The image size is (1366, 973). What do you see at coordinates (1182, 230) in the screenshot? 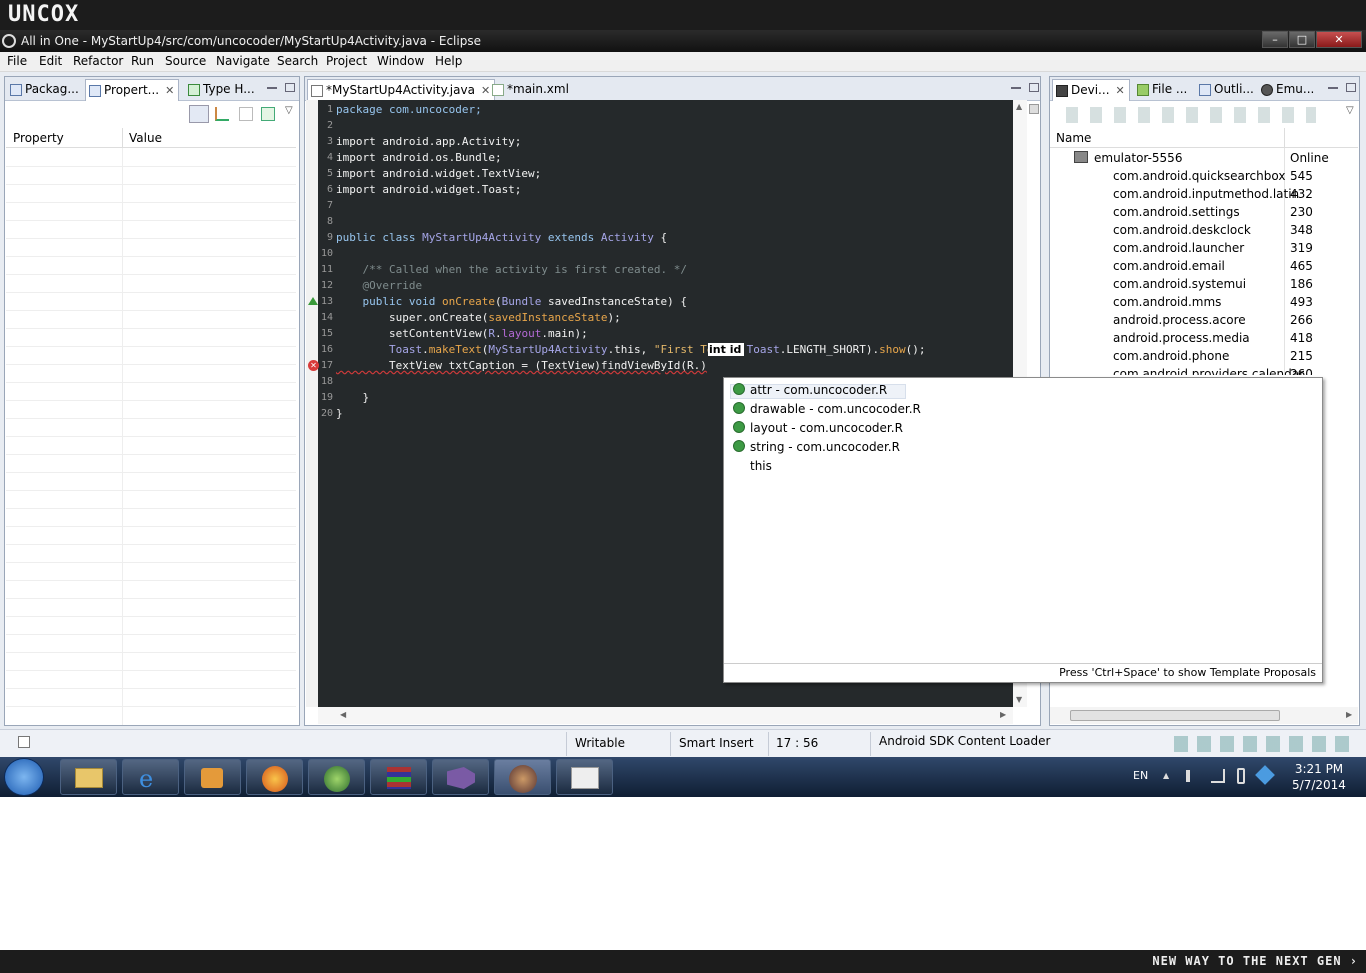
I see `process-row: com.android.deskclock` at bounding box center [1182, 230].